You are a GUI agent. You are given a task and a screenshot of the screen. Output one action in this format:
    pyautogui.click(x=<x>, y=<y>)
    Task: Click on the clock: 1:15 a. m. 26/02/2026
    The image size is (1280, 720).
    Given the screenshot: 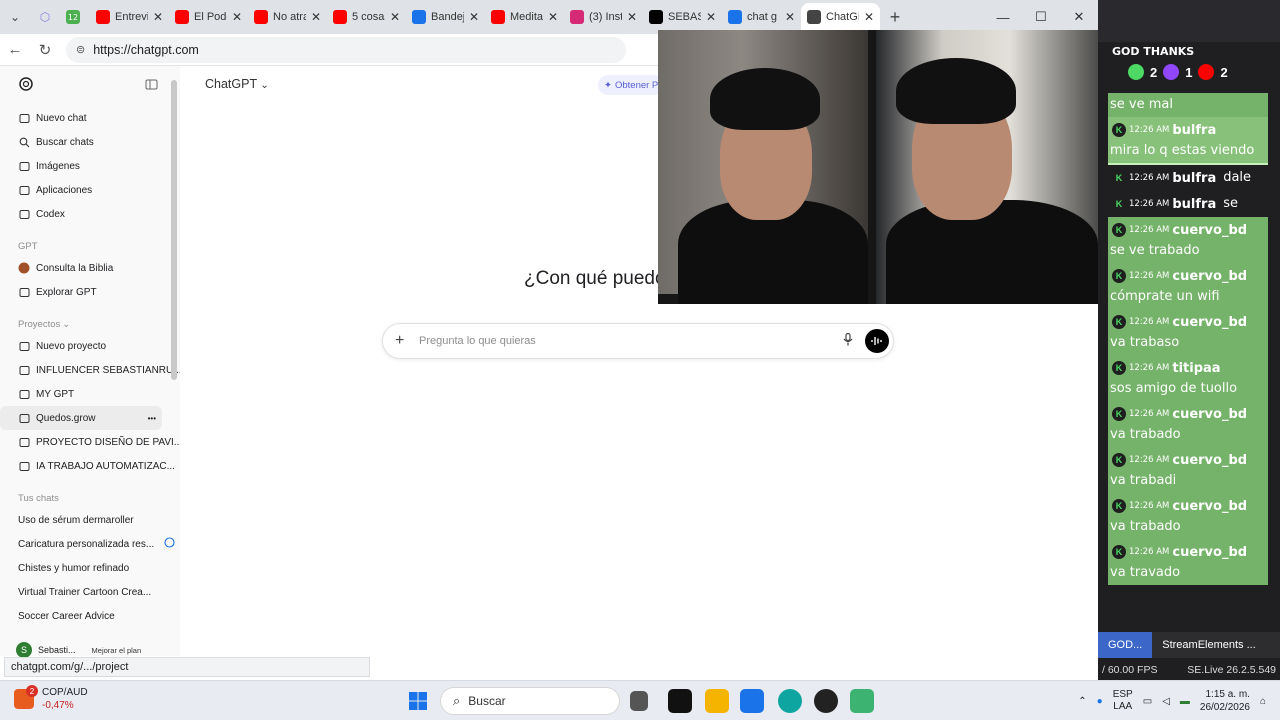 What is the action you would take?
    pyautogui.click(x=1225, y=701)
    